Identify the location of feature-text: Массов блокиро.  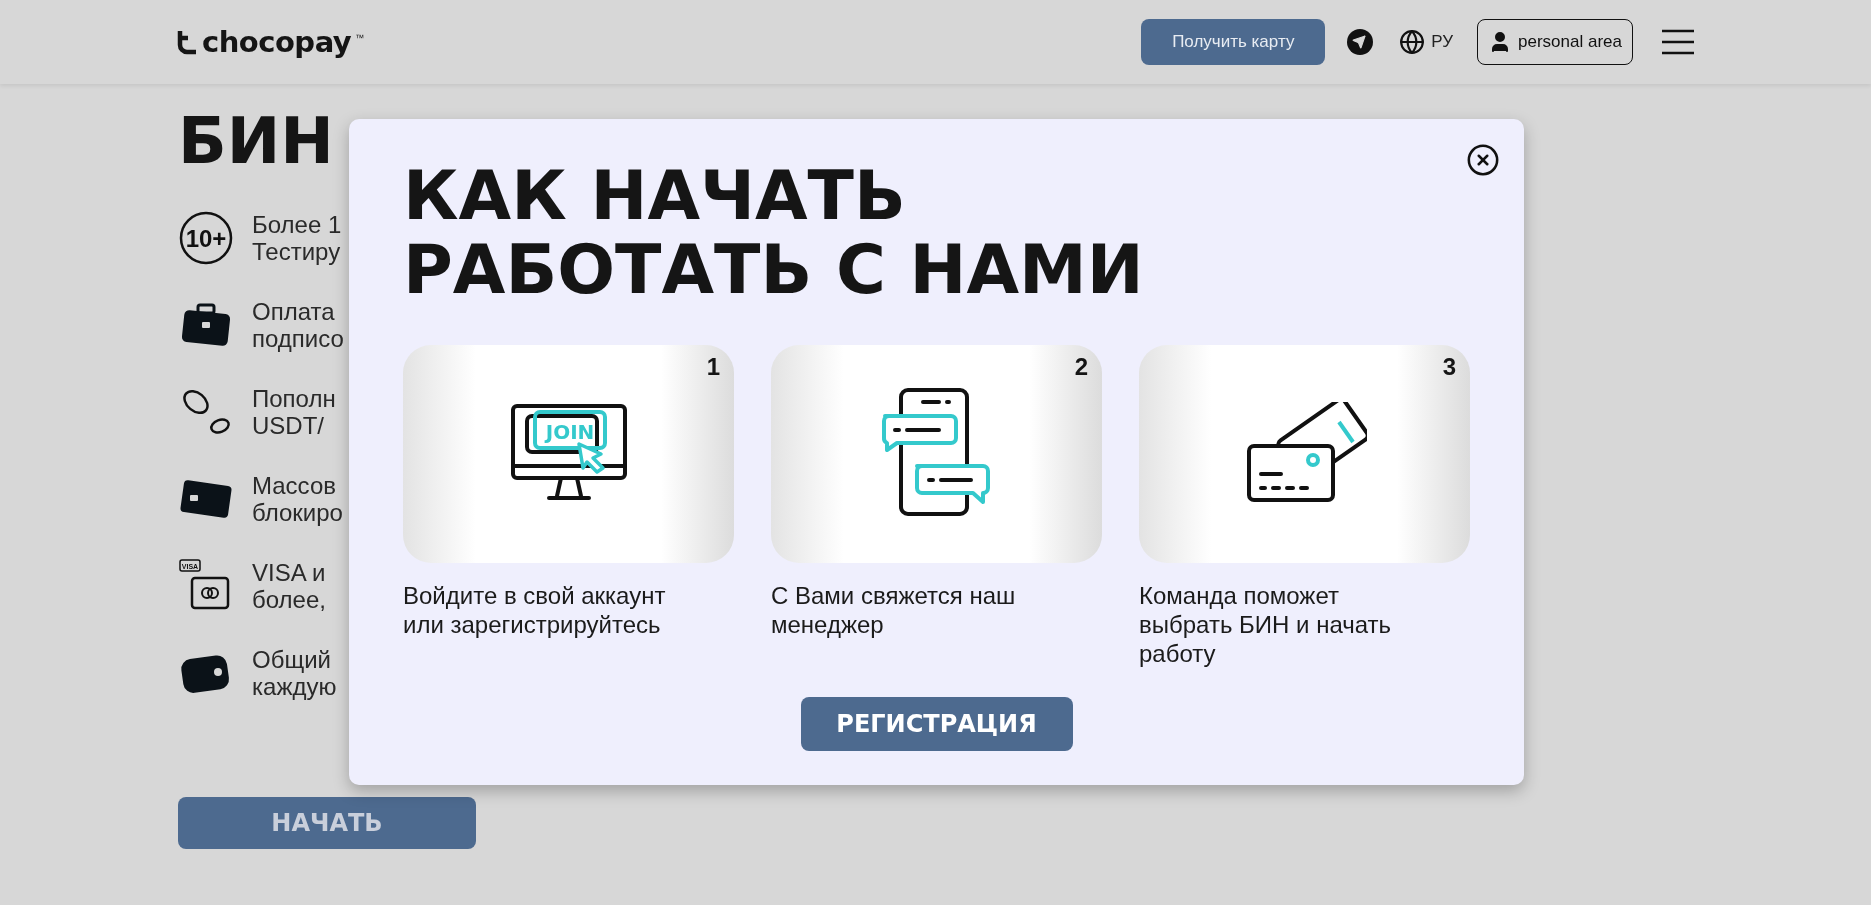
(297, 499).